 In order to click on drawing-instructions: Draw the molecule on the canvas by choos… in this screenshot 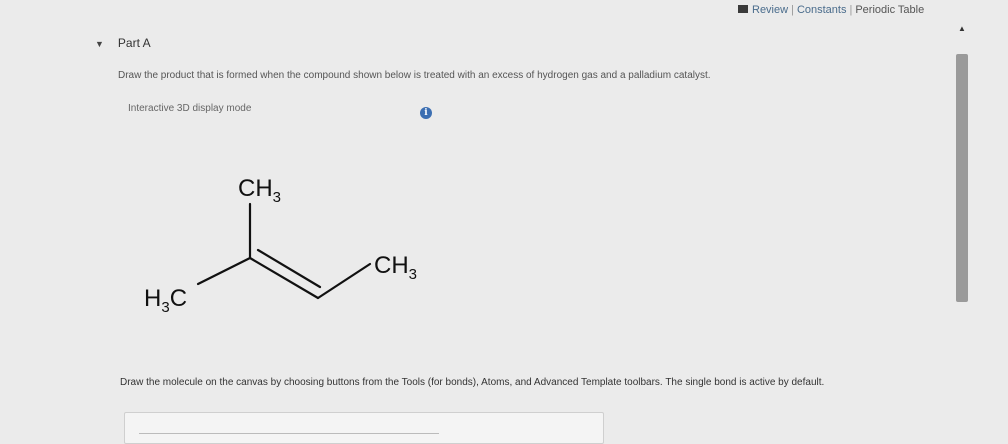, I will do `click(472, 382)`.